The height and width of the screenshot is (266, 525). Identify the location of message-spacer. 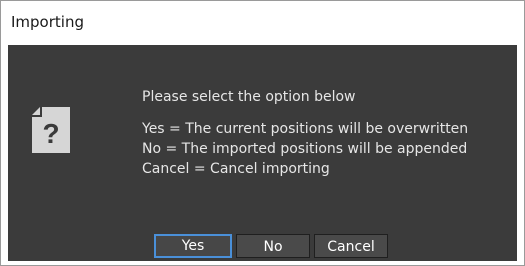
(305, 113).